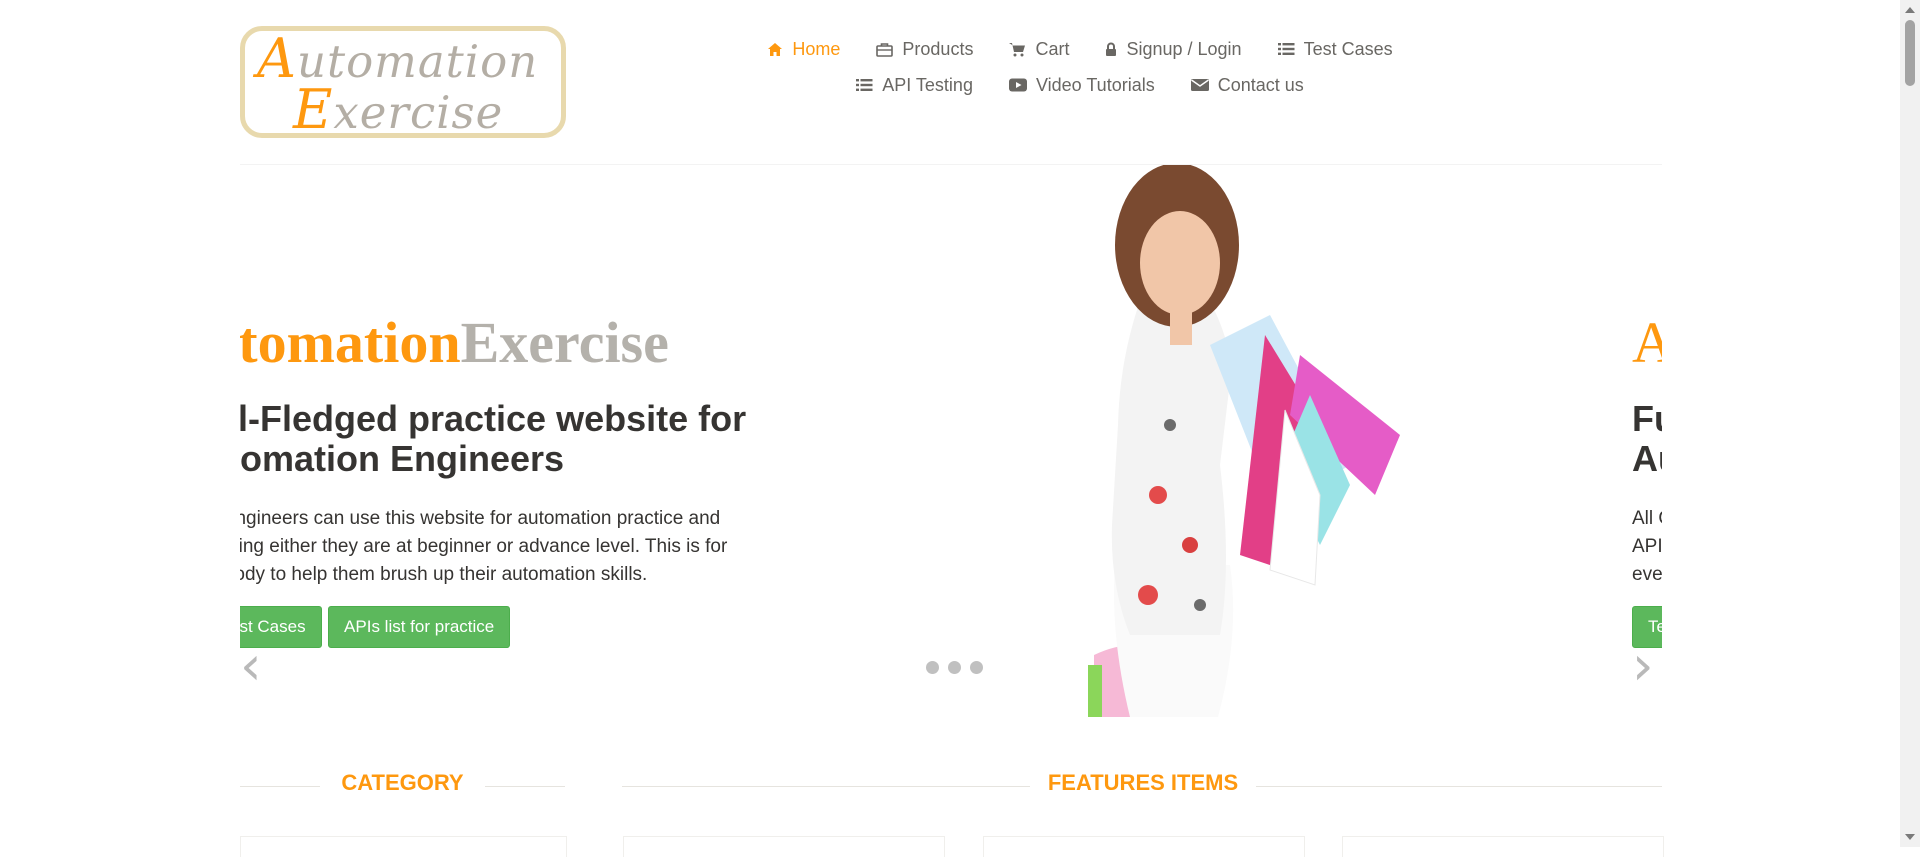 The width and height of the screenshot is (1920, 857). Describe the element at coordinates (402, 783) in the screenshot. I see `category-heading: CATEGORY` at that location.